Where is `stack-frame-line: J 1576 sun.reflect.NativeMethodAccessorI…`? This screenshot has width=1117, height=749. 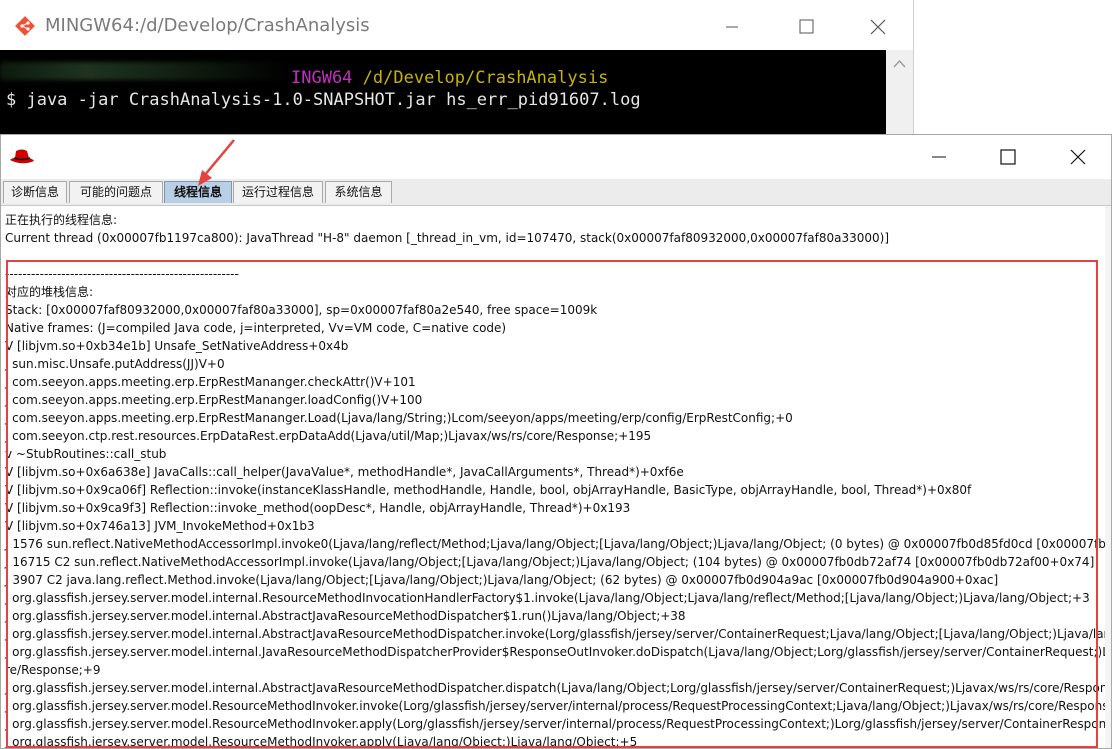 stack-frame-line: J 1576 sun.reflect.NativeMethodAccessorI… is located at coordinates (555, 544).